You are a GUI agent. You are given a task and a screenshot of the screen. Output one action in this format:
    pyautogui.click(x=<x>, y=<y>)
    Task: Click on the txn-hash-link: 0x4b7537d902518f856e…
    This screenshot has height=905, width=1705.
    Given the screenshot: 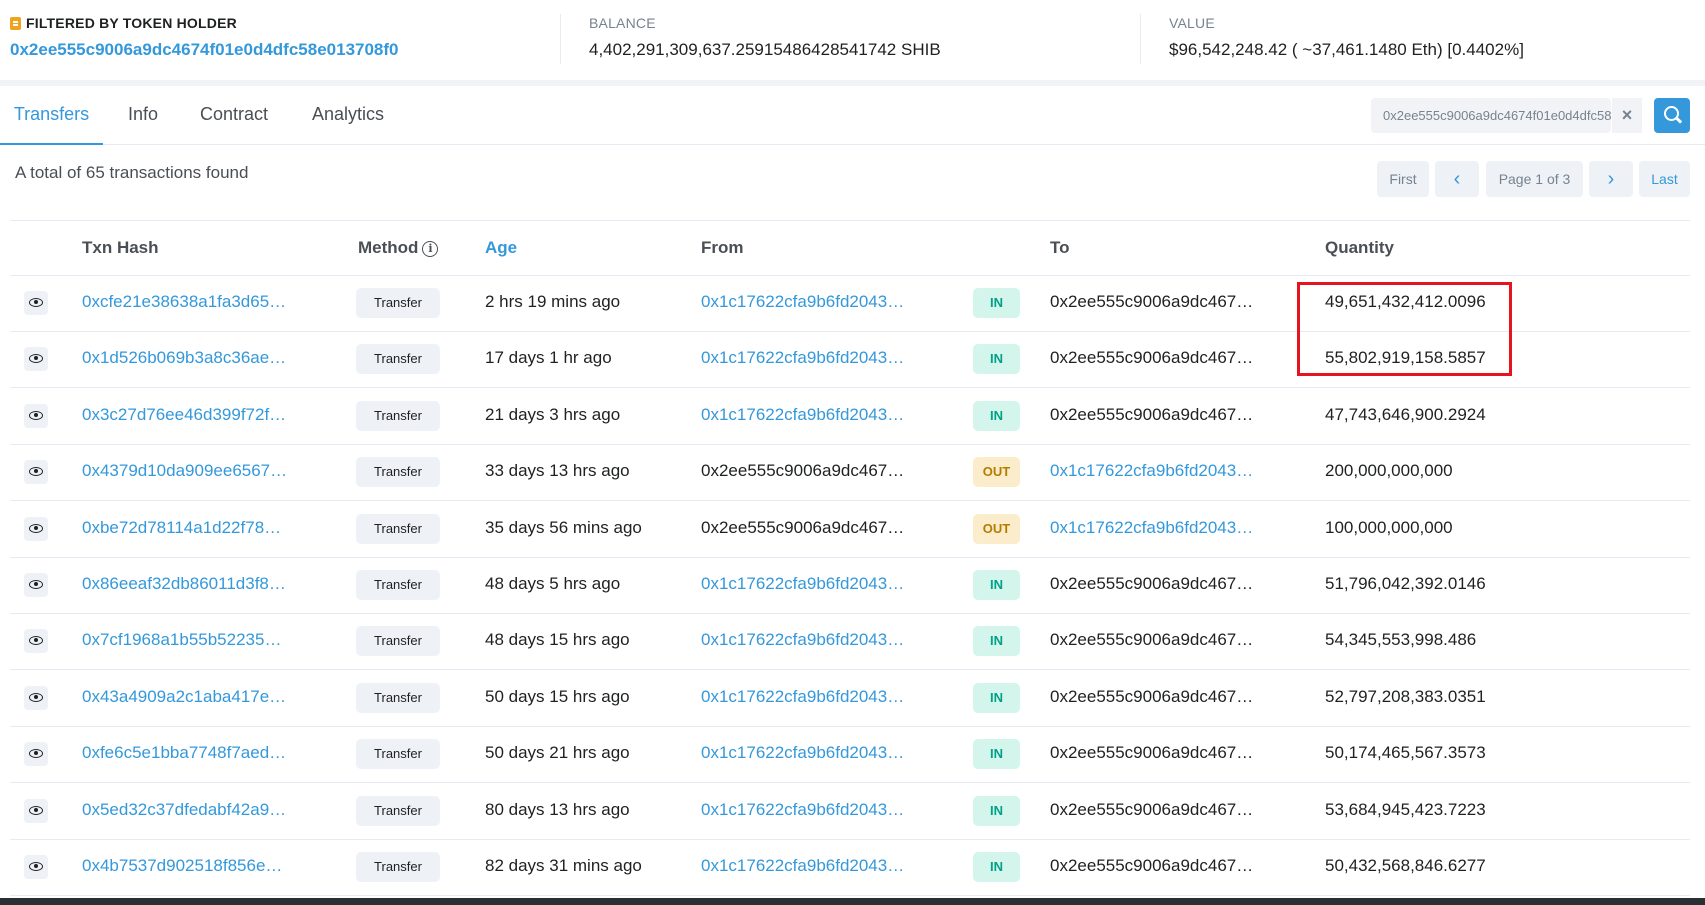 What is the action you would take?
    pyautogui.click(x=187, y=866)
    